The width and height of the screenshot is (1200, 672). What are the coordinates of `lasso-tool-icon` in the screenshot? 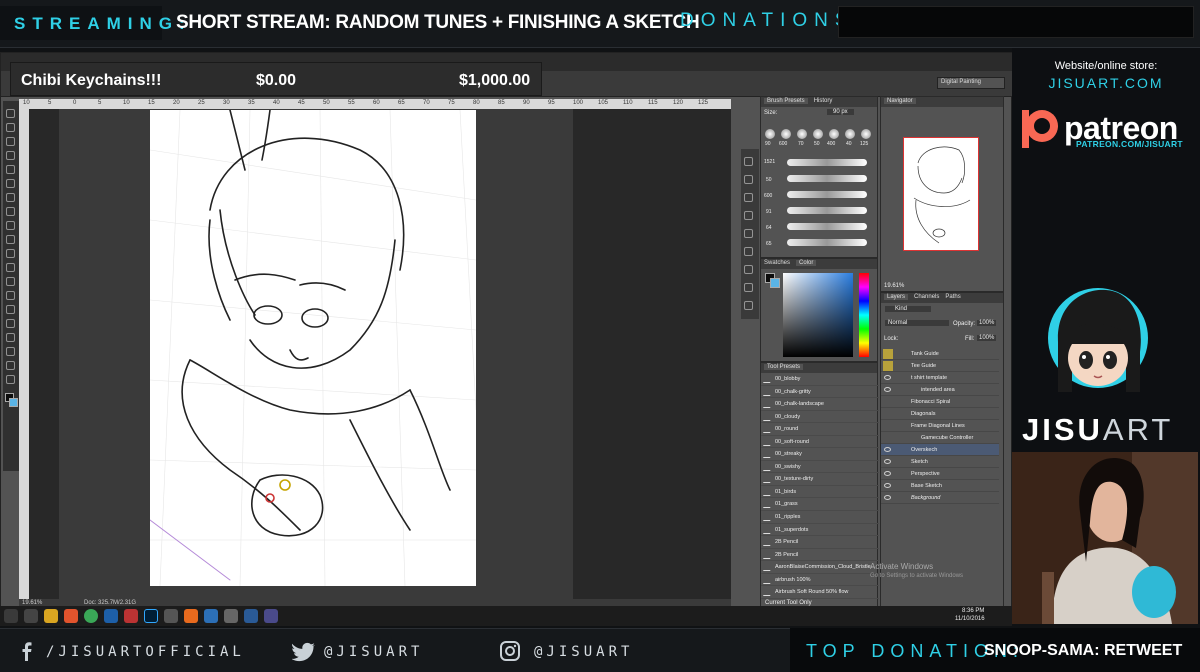 It's located at (10, 141).